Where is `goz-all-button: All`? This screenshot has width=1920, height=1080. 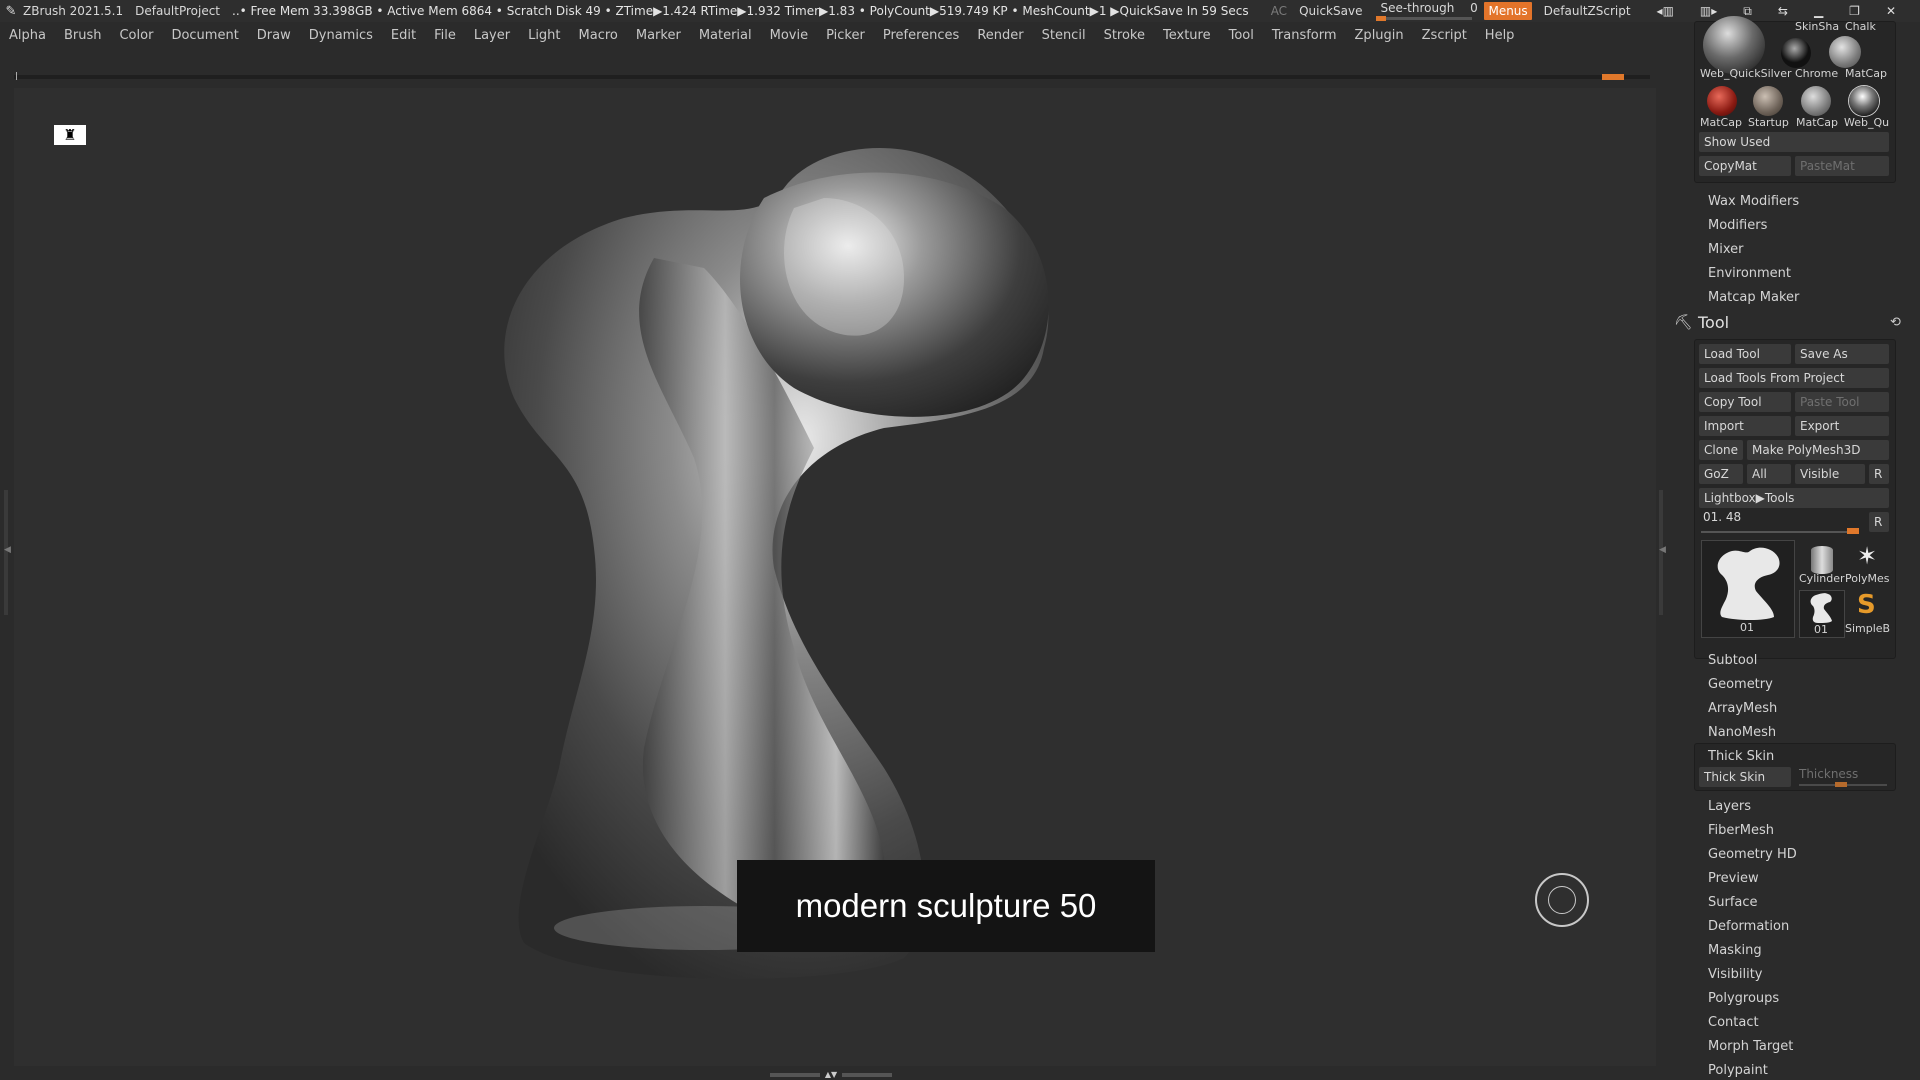 goz-all-button: All is located at coordinates (1769, 474).